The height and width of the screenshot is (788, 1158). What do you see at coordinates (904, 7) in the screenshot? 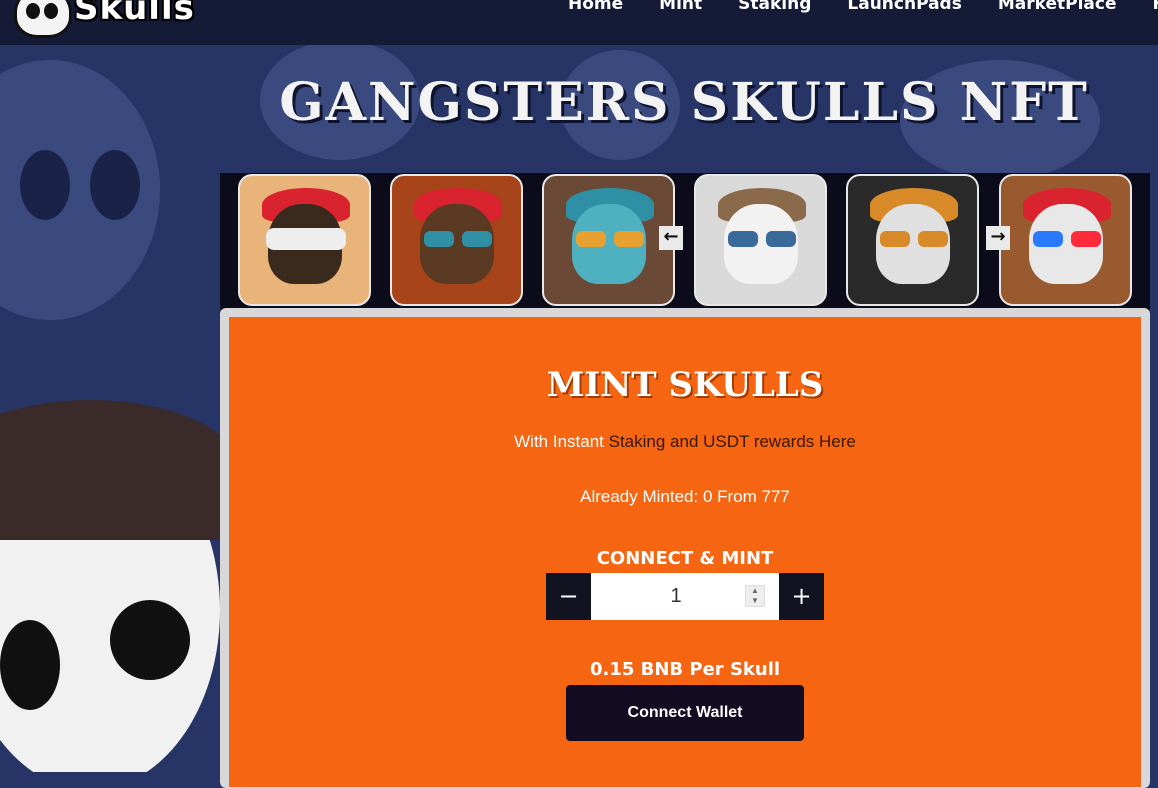
I see `nav-launchpads: LaunchPads` at bounding box center [904, 7].